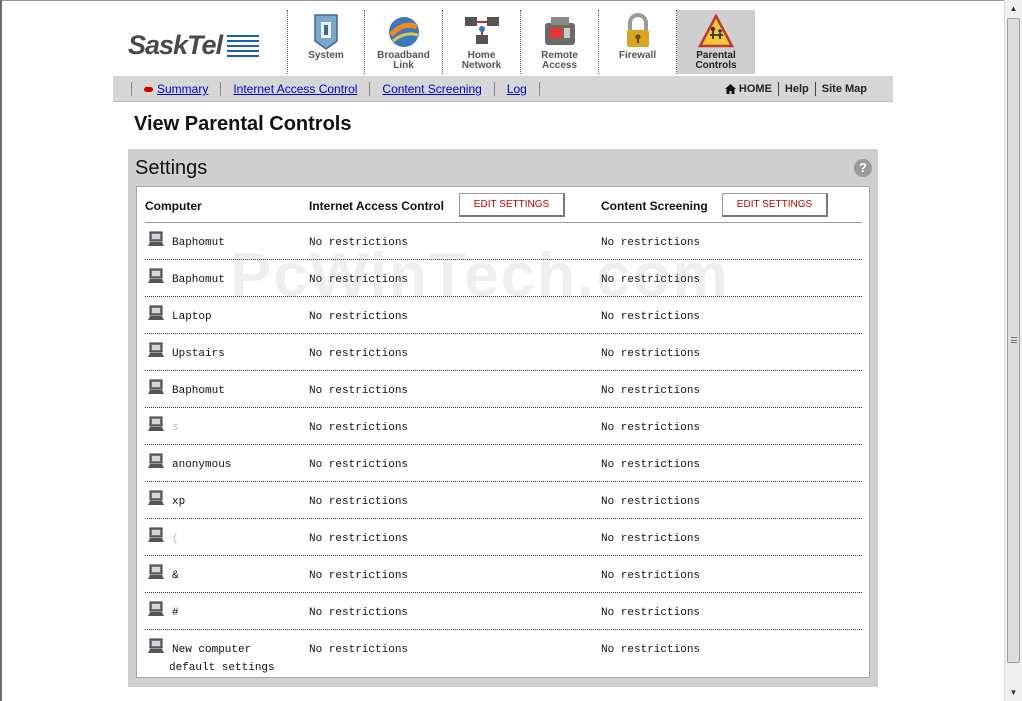 Image resolution: width=1022 pixels, height=701 pixels. I want to click on nav-remote-access: Remote Access, so click(560, 42).